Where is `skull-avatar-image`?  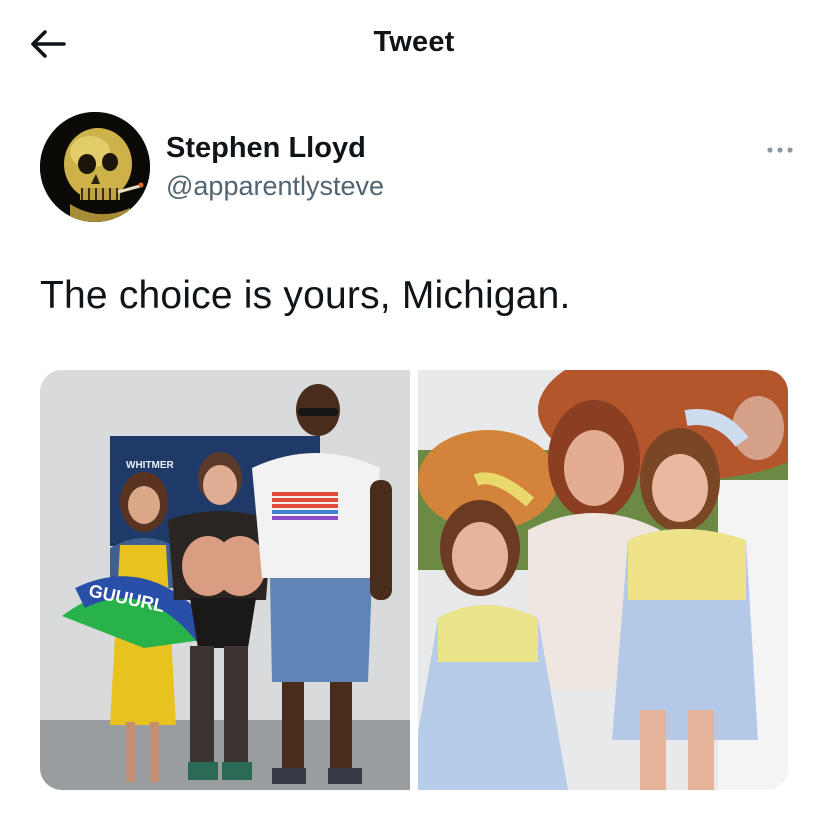 skull-avatar-image is located at coordinates (95, 167).